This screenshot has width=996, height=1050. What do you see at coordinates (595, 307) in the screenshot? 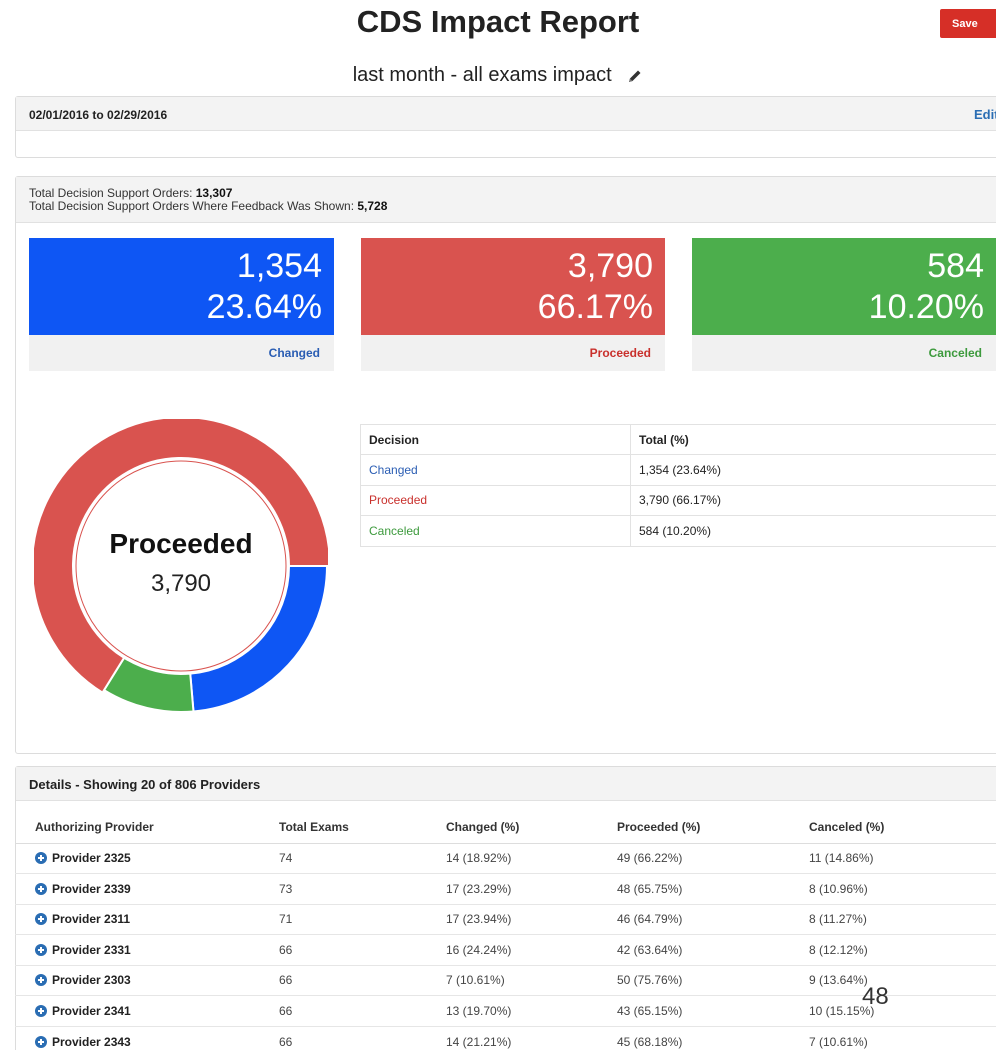
I see `proceeded-percent: 66.17%` at bounding box center [595, 307].